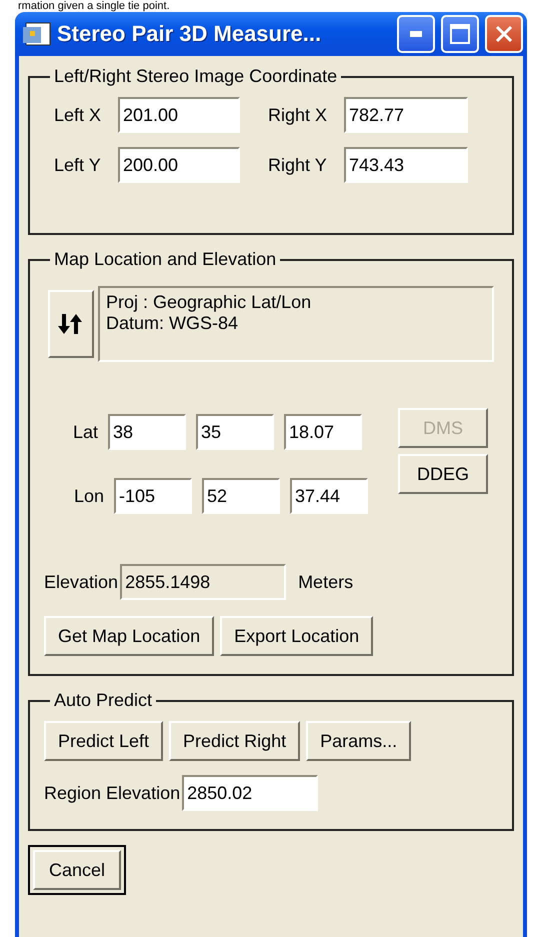 Image resolution: width=536 pixels, height=937 pixels. I want to click on maximize-icon, so click(460, 34).